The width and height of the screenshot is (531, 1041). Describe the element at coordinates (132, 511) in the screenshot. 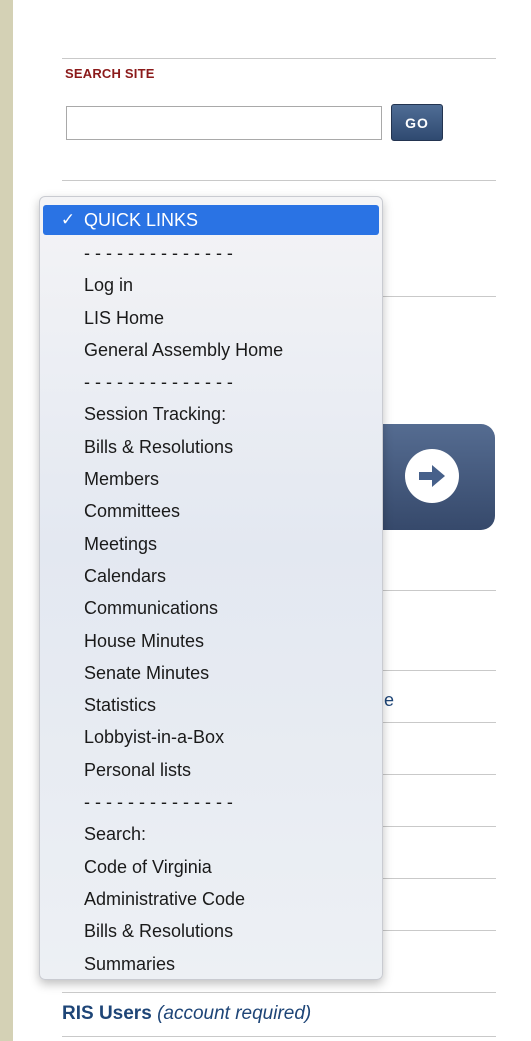

I see `dropdown-item-label: Committees` at that location.